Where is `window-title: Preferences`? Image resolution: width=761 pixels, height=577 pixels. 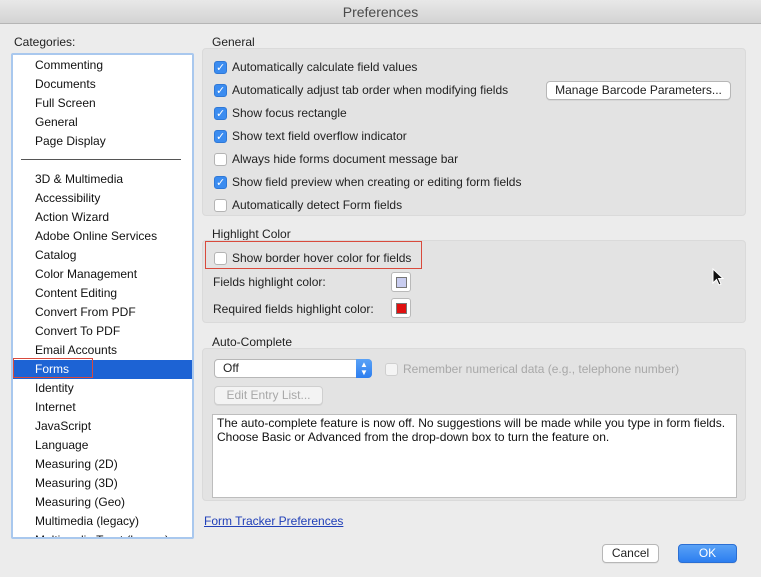
window-title: Preferences is located at coordinates (380, 12).